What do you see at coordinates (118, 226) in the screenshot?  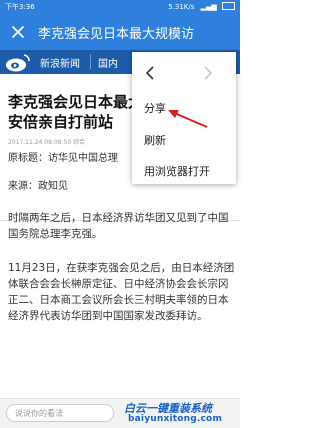 I see `article-paragraph-1: 时隔两年之后，日本经济界访华团又见到了中国国务院总理李克强。` at bounding box center [118, 226].